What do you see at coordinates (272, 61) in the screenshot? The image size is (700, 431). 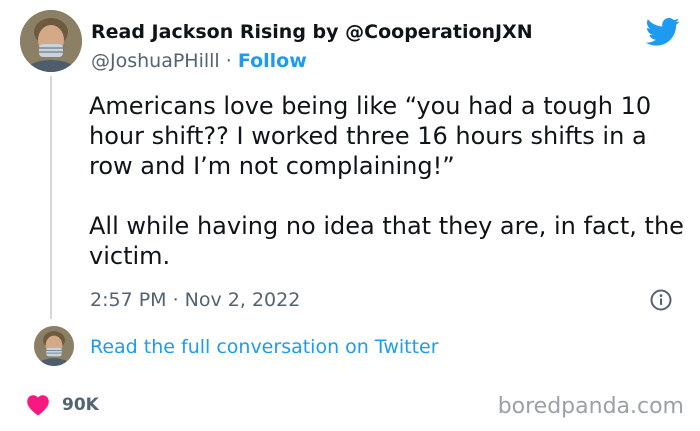 I see `follow-button: Follow` at bounding box center [272, 61].